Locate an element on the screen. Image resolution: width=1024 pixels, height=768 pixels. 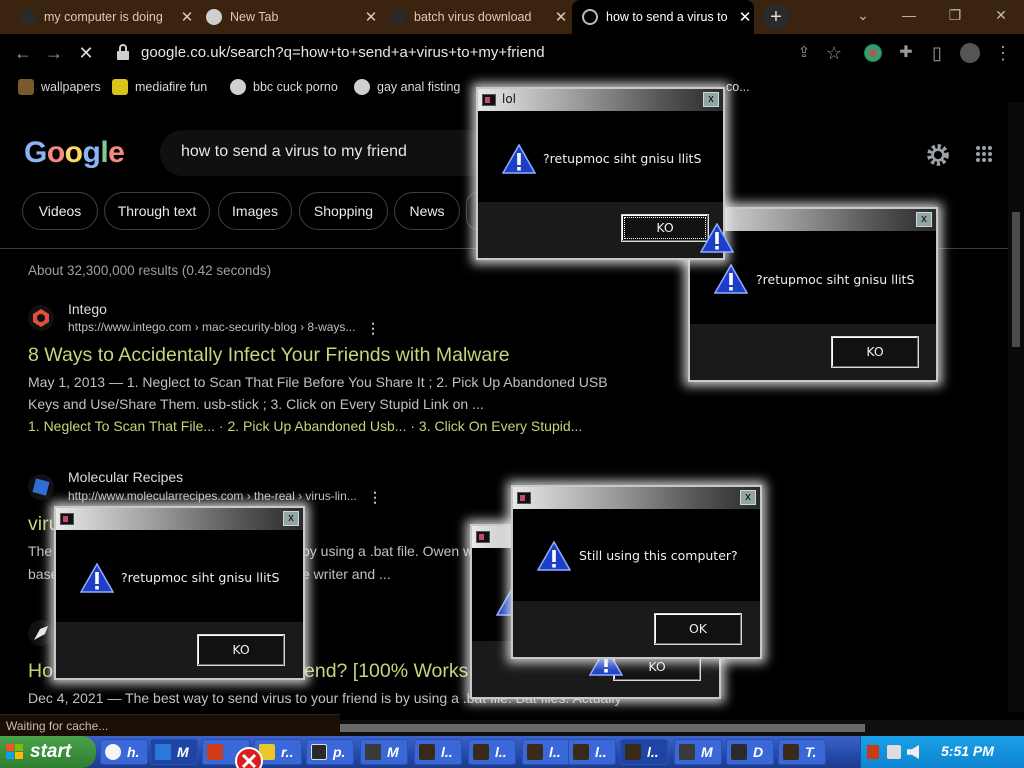
result-snippet: The is located at coordinates (40, 551).